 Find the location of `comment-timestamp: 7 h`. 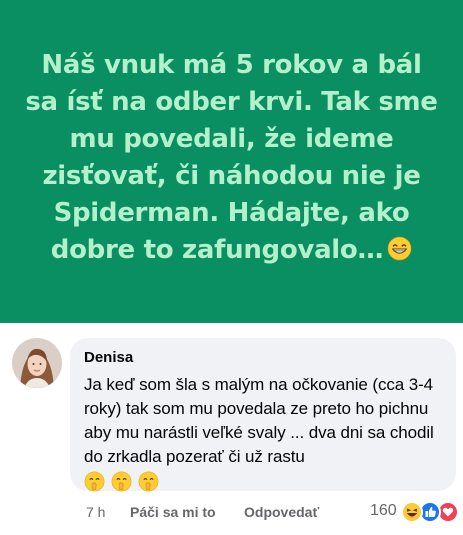

comment-timestamp: 7 h is located at coordinates (95, 512).